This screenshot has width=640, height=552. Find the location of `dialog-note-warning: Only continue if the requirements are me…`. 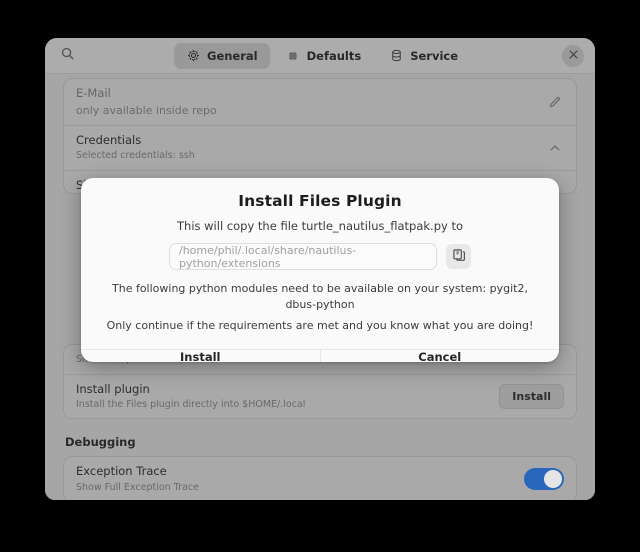

dialog-note-warning: Only continue if the requirements are me… is located at coordinates (320, 325).